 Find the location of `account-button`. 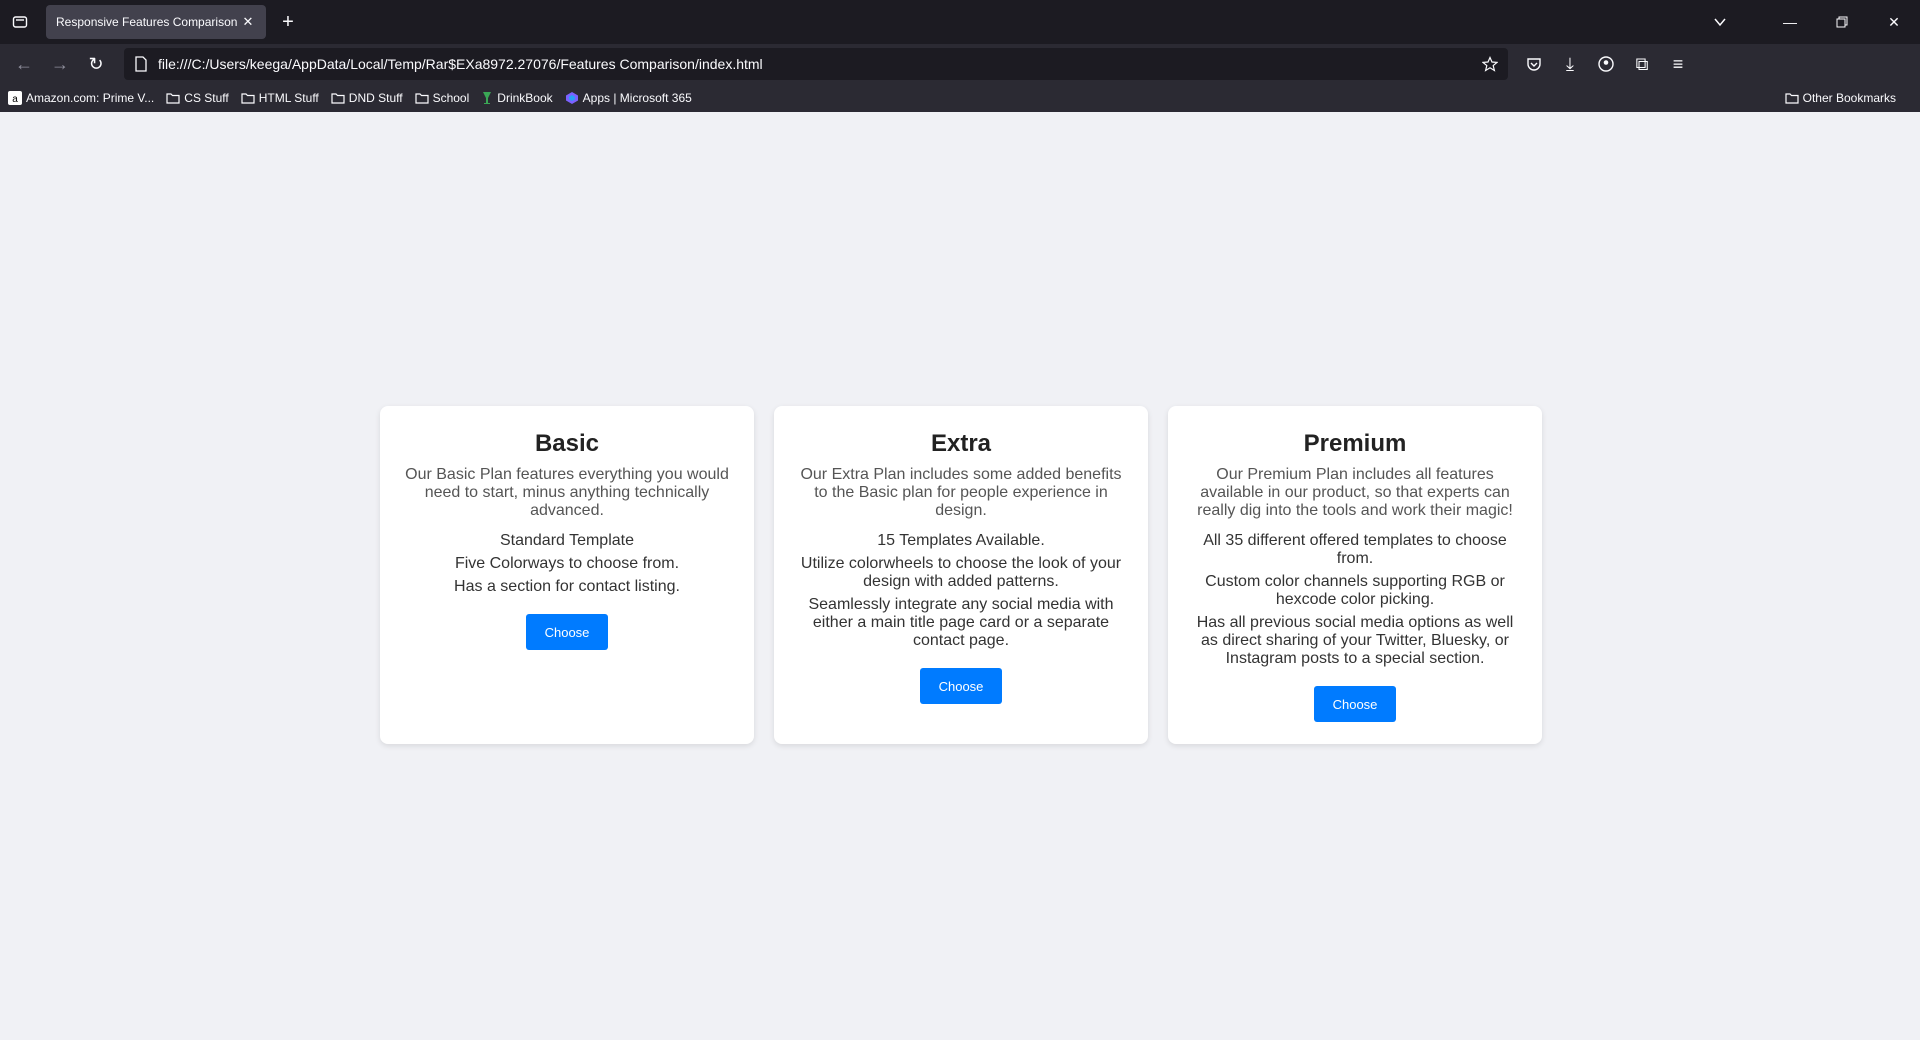

account-button is located at coordinates (1606, 64).